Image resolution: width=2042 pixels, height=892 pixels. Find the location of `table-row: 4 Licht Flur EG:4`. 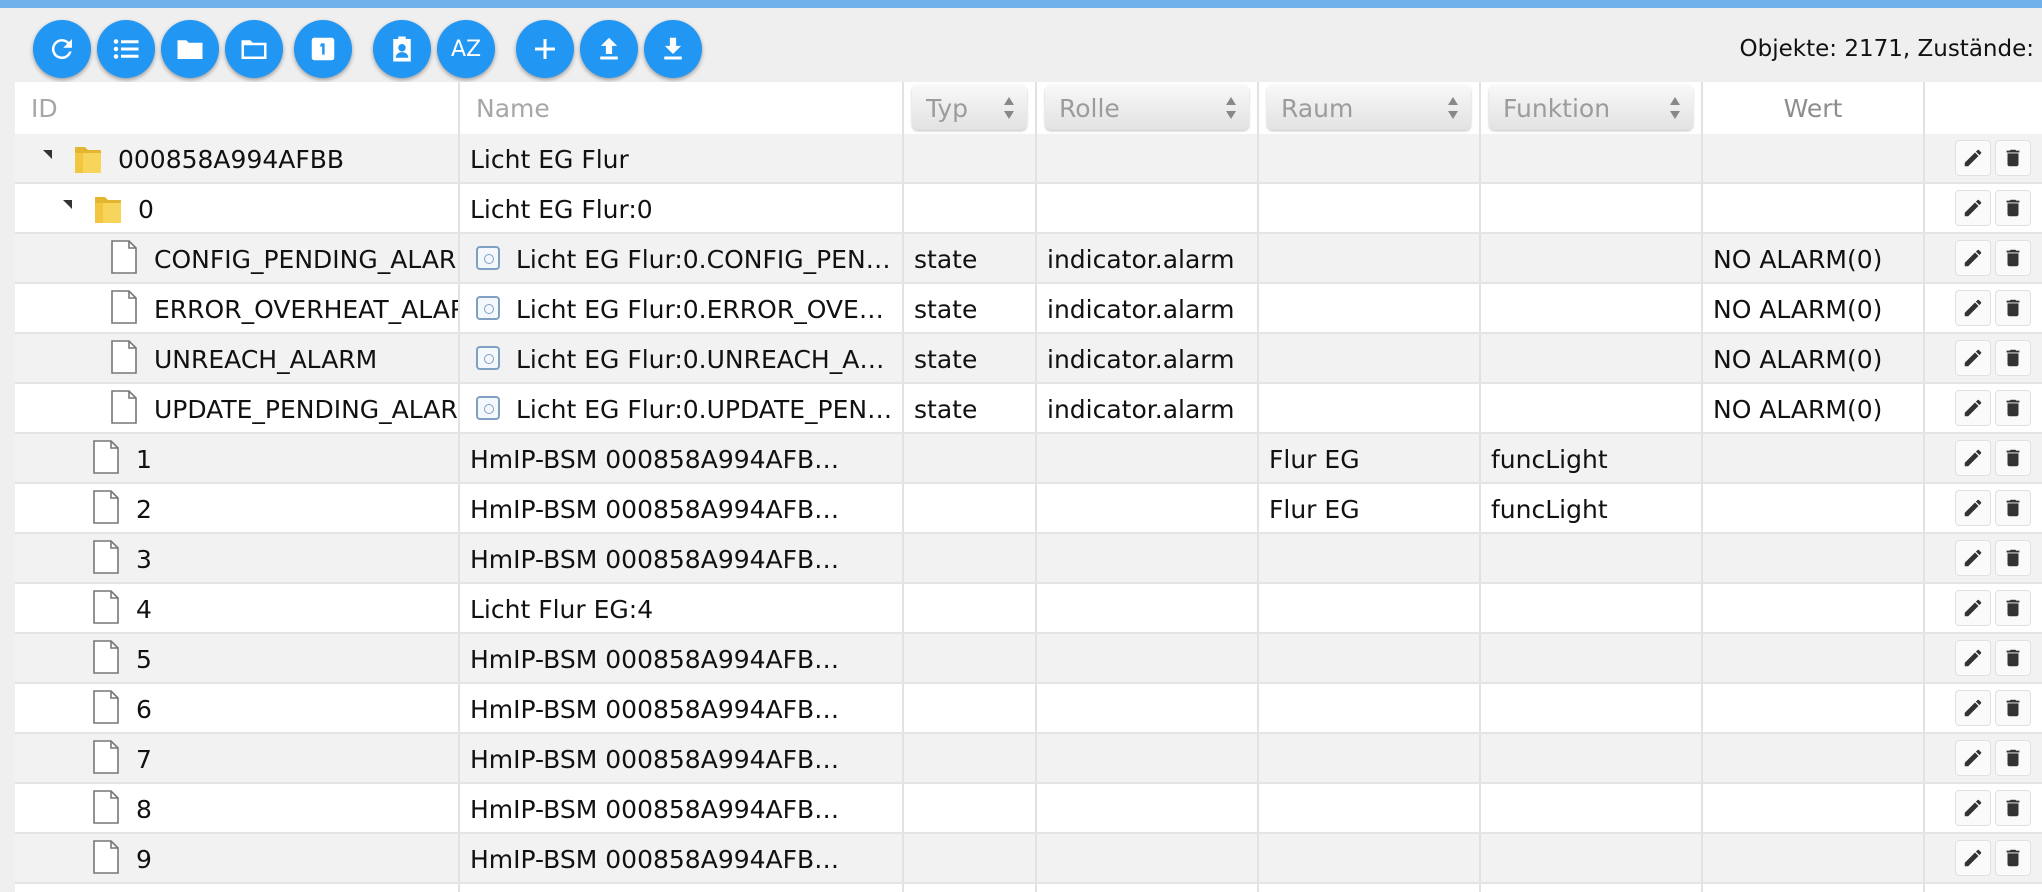

table-row: 4 Licht Flur EG:4 is located at coordinates (1028, 609).